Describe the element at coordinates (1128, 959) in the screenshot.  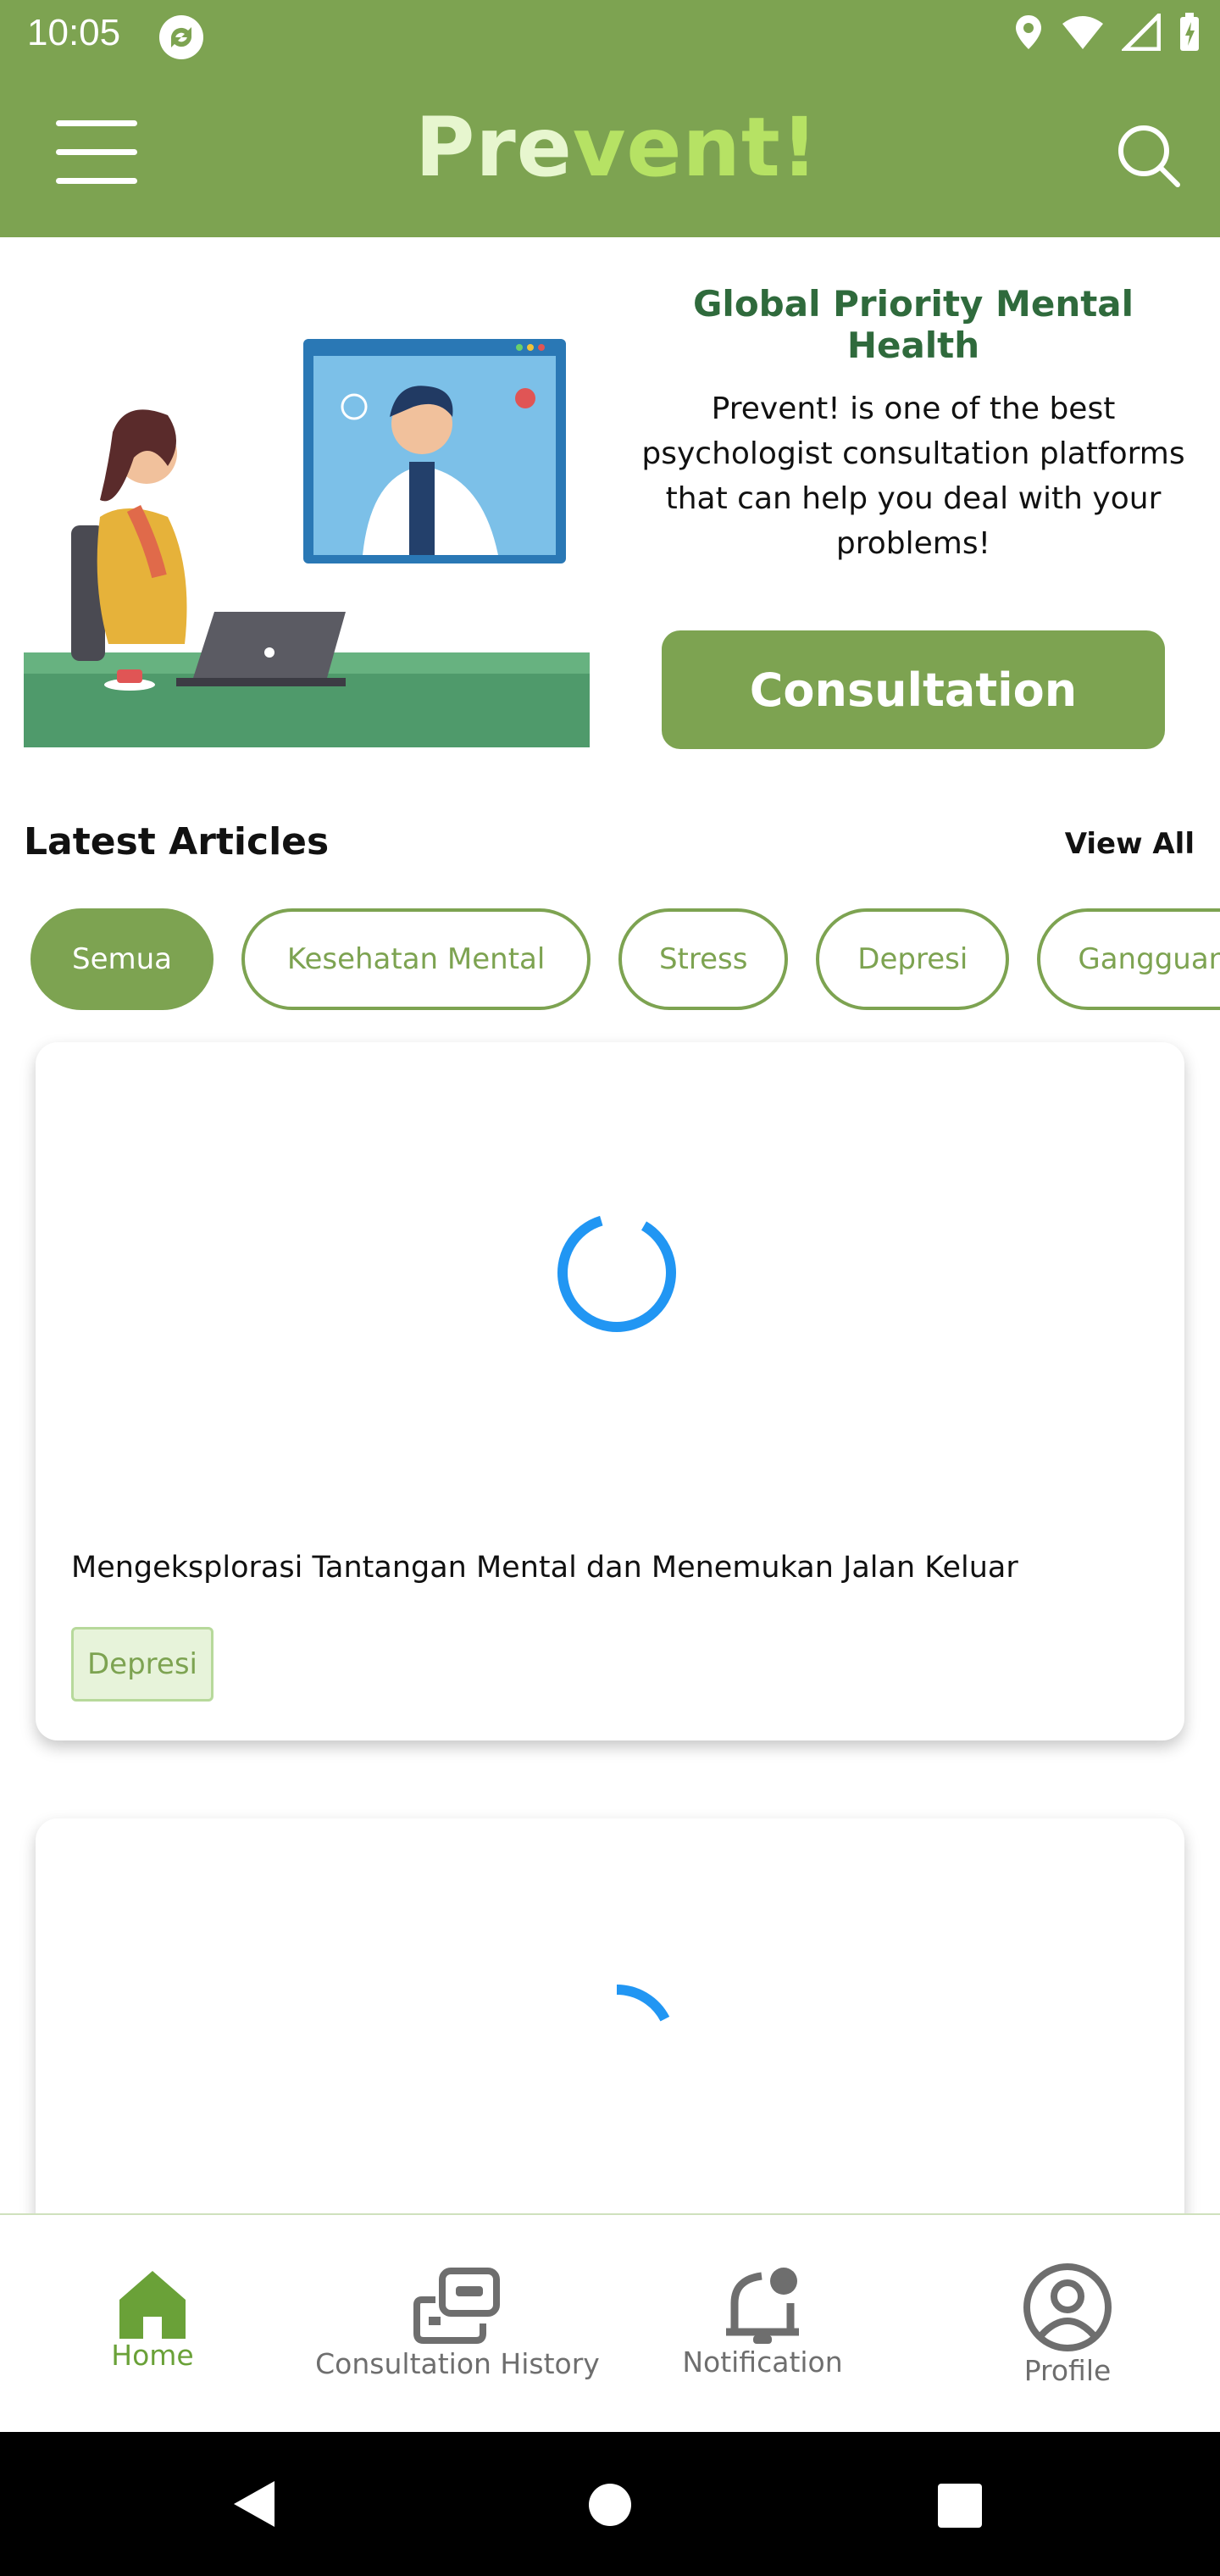
I see `chip-gangguan: Gangguan` at that location.